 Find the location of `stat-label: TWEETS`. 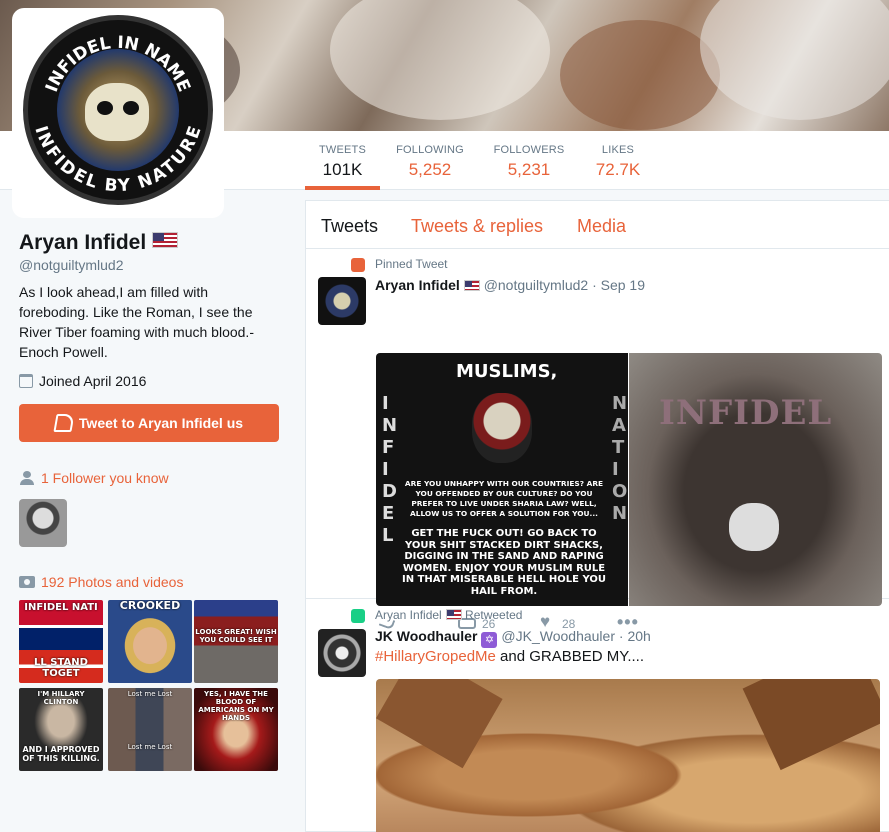

stat-label: TWEETS is located at coordinates (342, 150).